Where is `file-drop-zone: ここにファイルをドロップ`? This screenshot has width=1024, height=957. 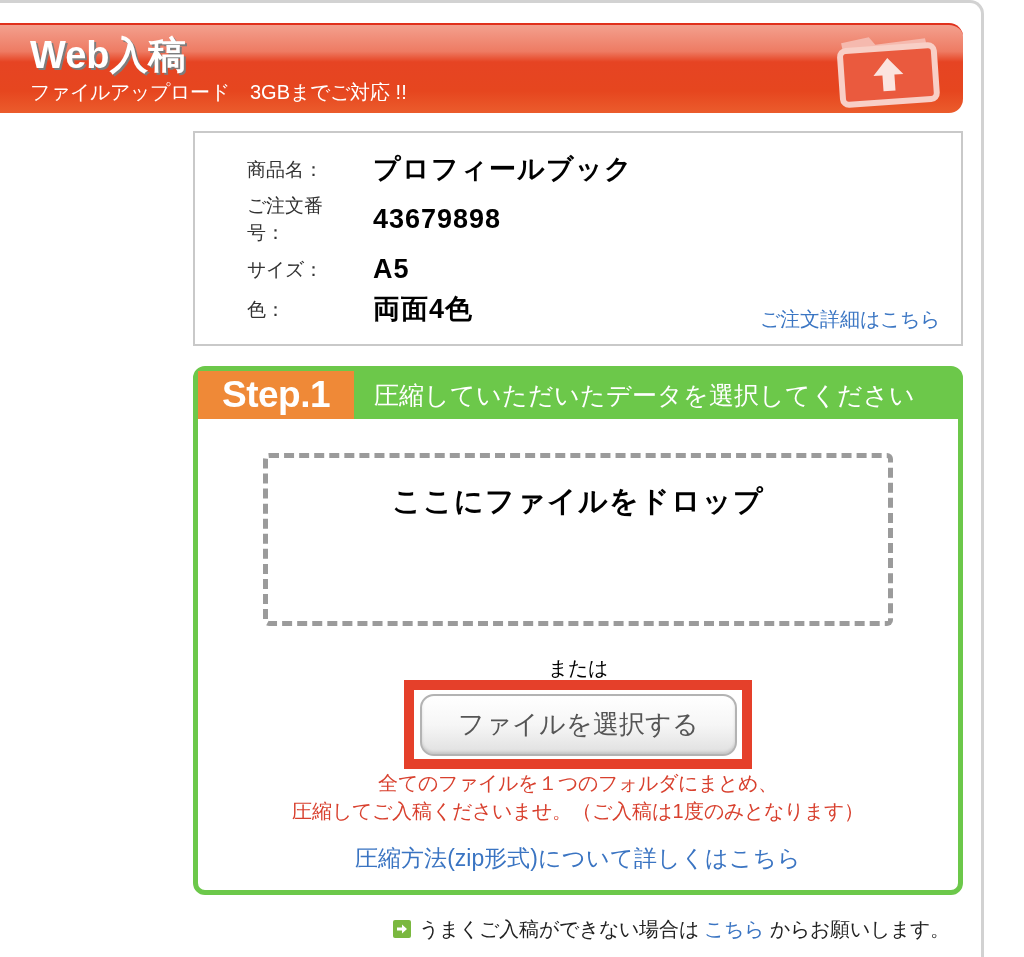 file-drop-zone: ここにファイルをドロップ is located at coordinates (578, 539).